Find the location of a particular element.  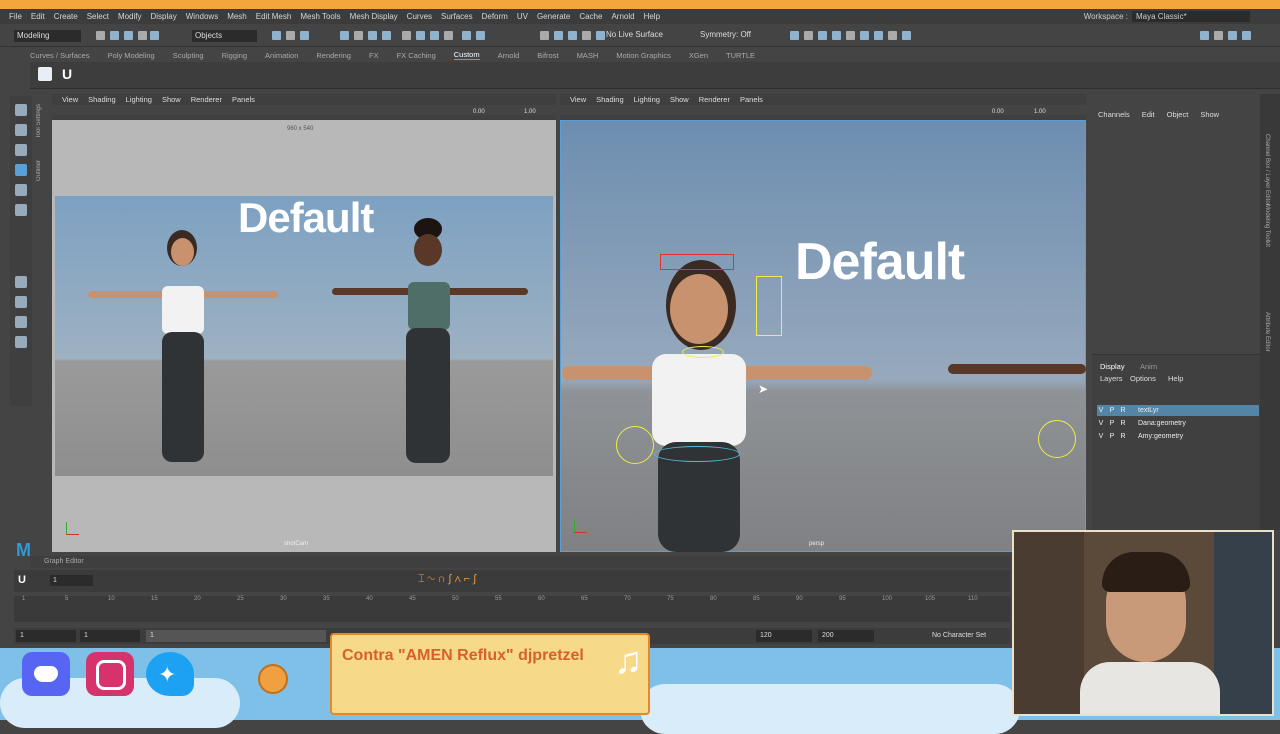

tab-display: Display is located at coordinates (1112, 366).